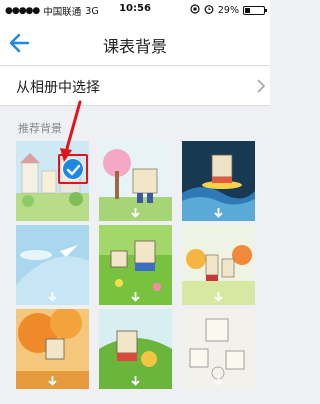  What do you see at coordinates (135, 265) in the screenshot?
I see `background-thumb-green-grass` at bounding box center [135, 265].